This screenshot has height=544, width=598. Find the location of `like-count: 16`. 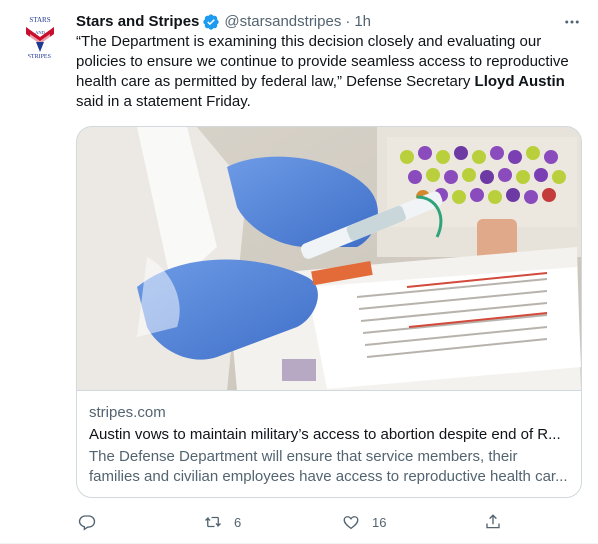

like-count: 16 is located at coordinates (379, 522).